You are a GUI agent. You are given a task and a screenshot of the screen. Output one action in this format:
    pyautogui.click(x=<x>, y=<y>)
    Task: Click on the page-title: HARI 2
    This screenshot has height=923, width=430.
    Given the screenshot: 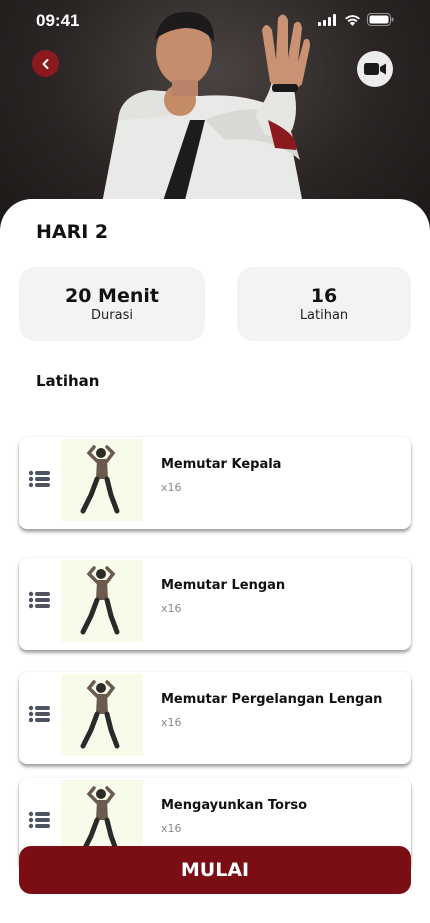 What is the action you would take?
    pyautogui.click(x=72, y=232)
    